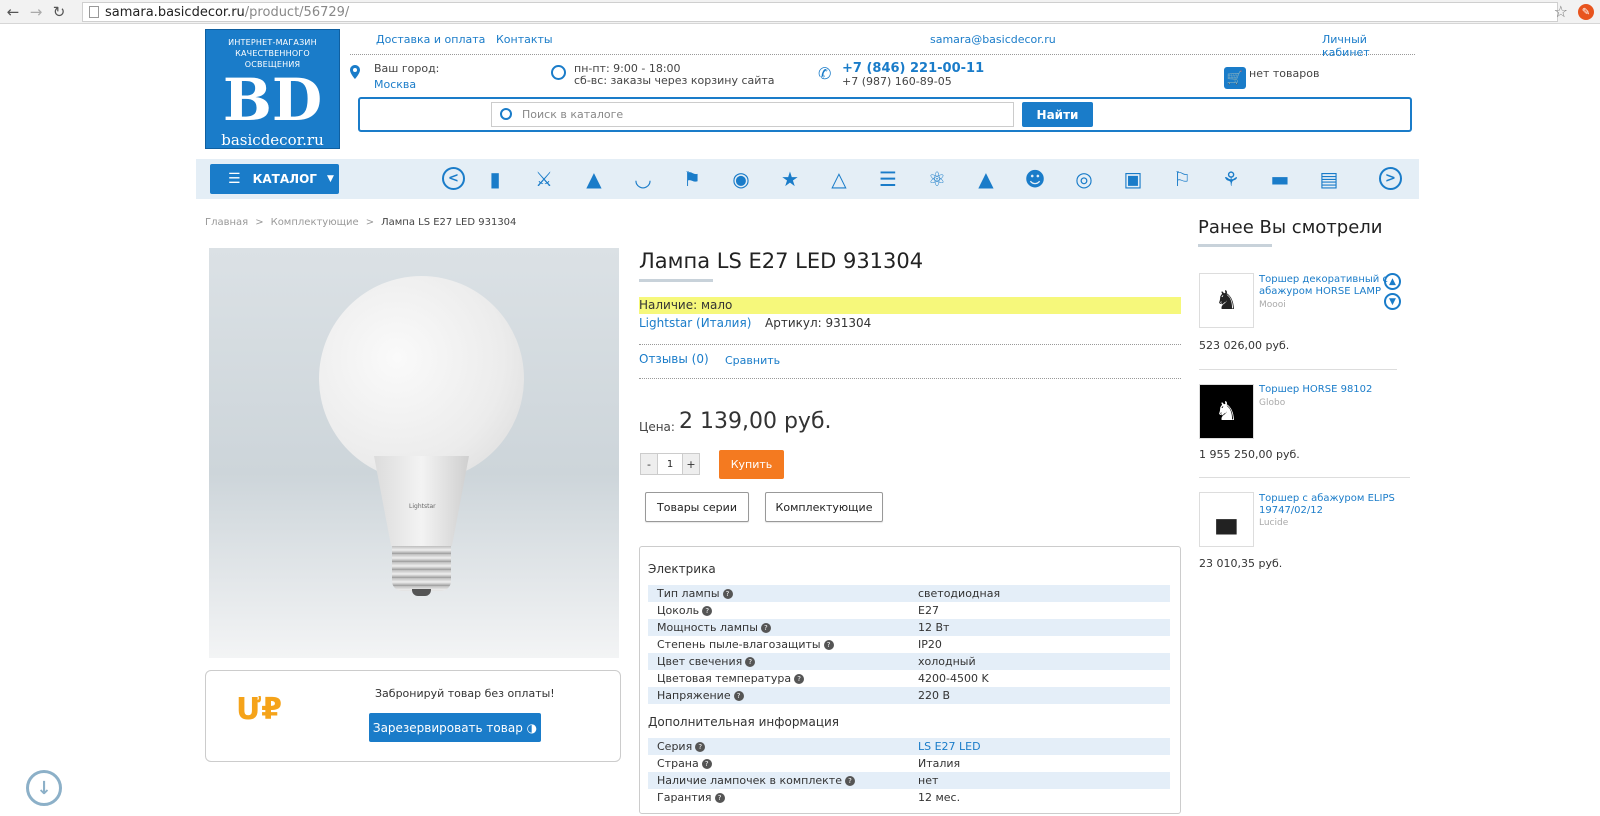 The image size is (1600, 816). I want to click on reserve-button-label: Зарезервировать товар, so click(447, 727).